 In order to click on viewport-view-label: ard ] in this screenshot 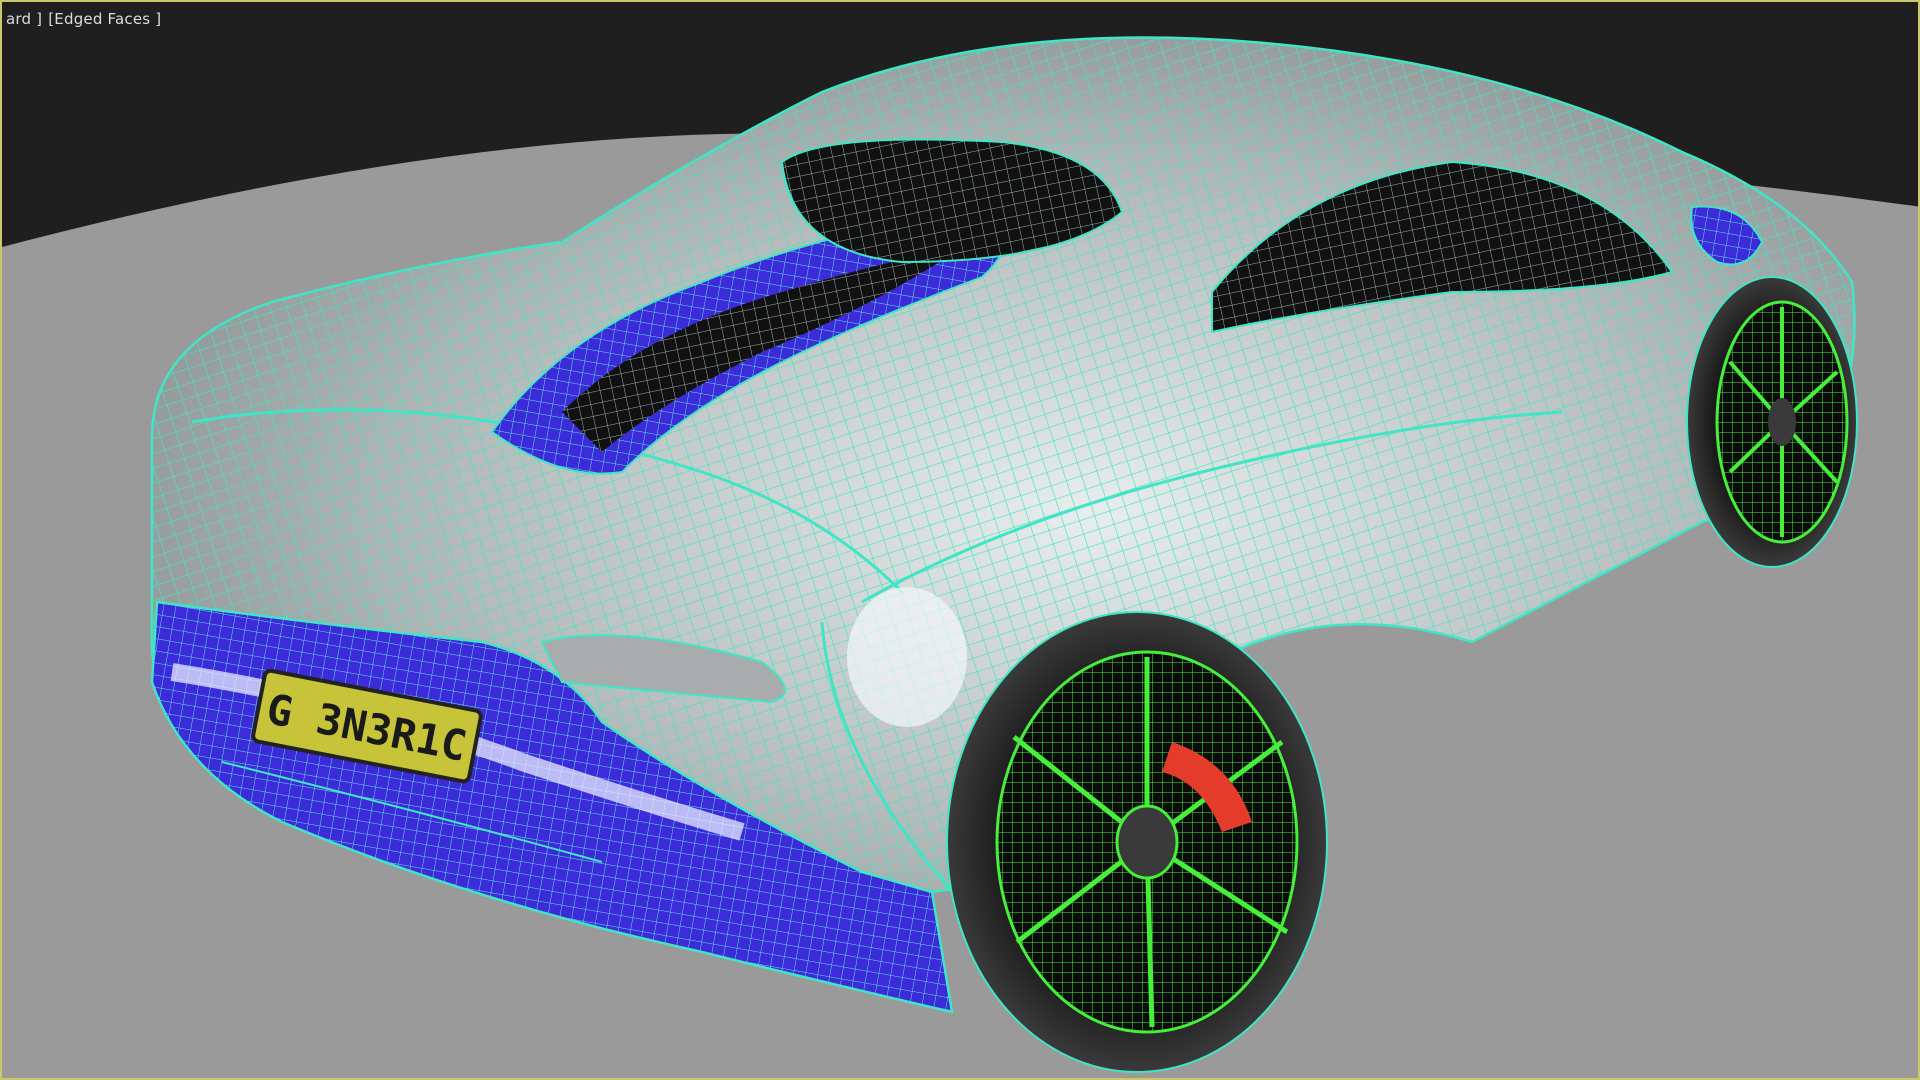, I will do `click(24, 19)`.